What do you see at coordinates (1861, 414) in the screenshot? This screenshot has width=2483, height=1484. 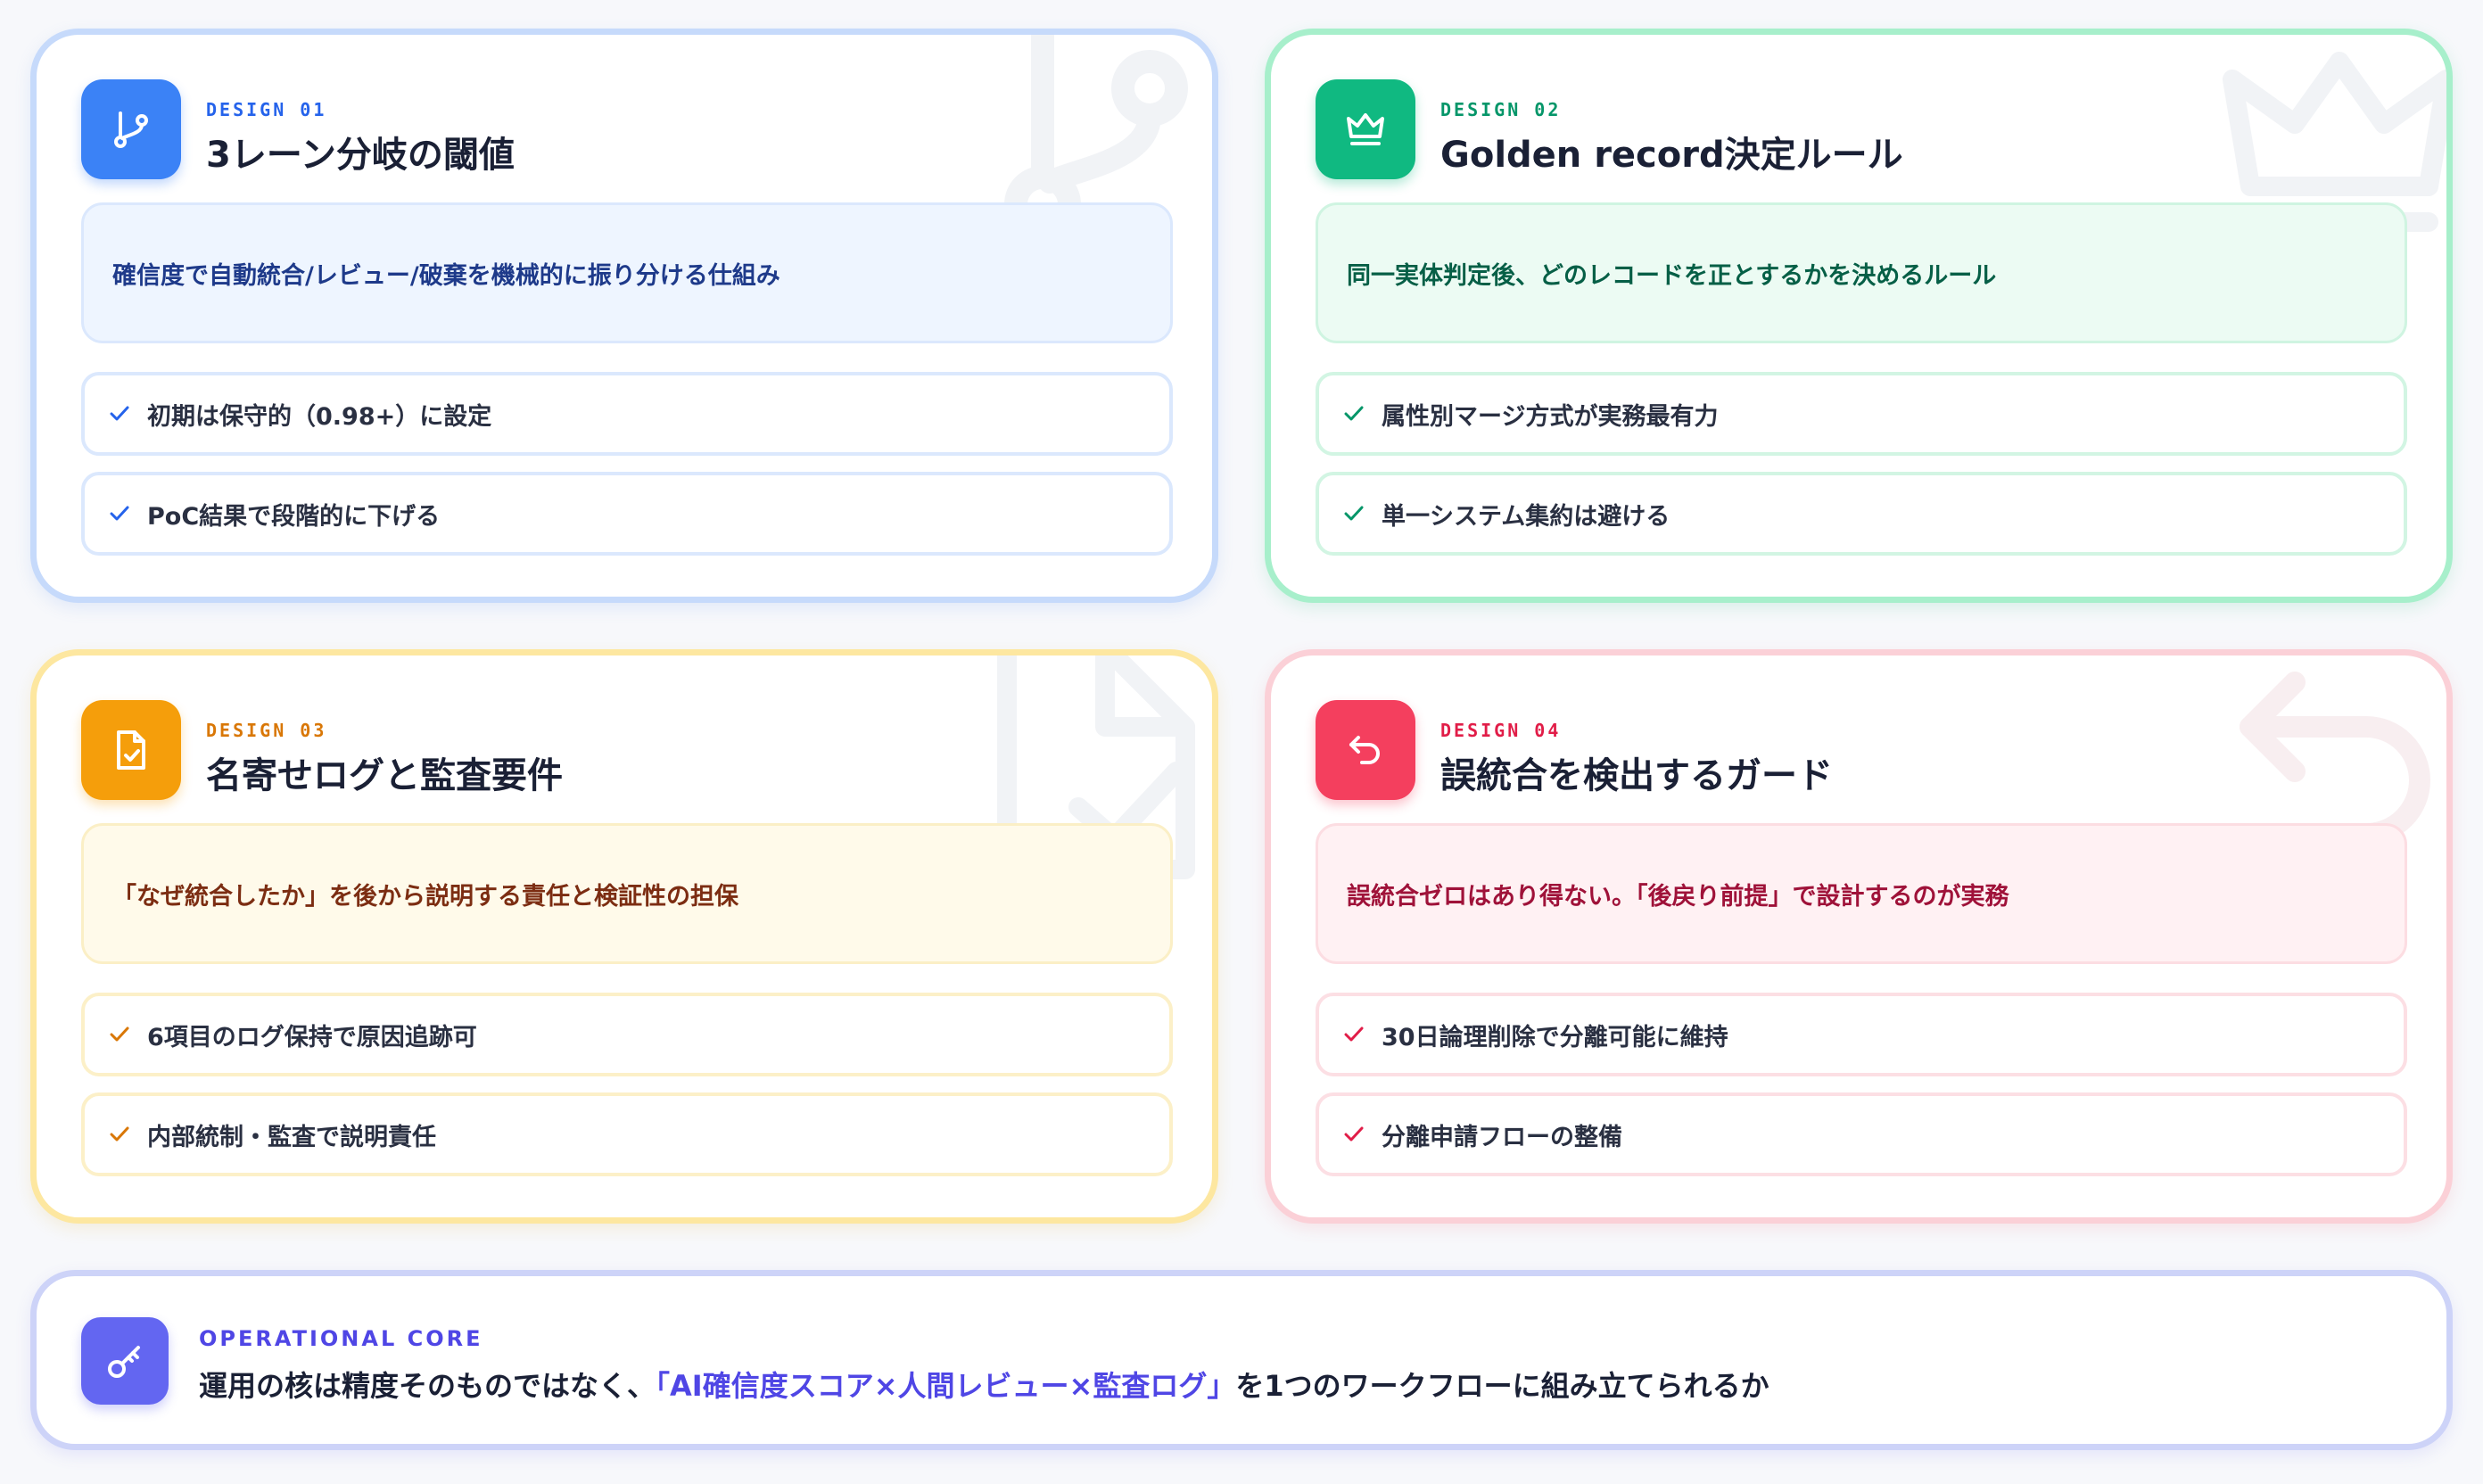 I see `card-point: 属性別マージ方式が実務最有力` at bounding box center [1861, 414].